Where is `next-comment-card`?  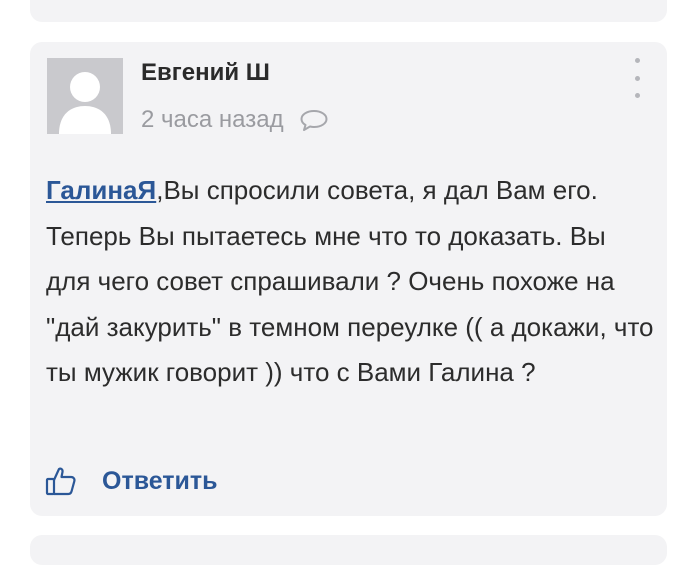
next-comment-card is located at coordinates (348, 550).